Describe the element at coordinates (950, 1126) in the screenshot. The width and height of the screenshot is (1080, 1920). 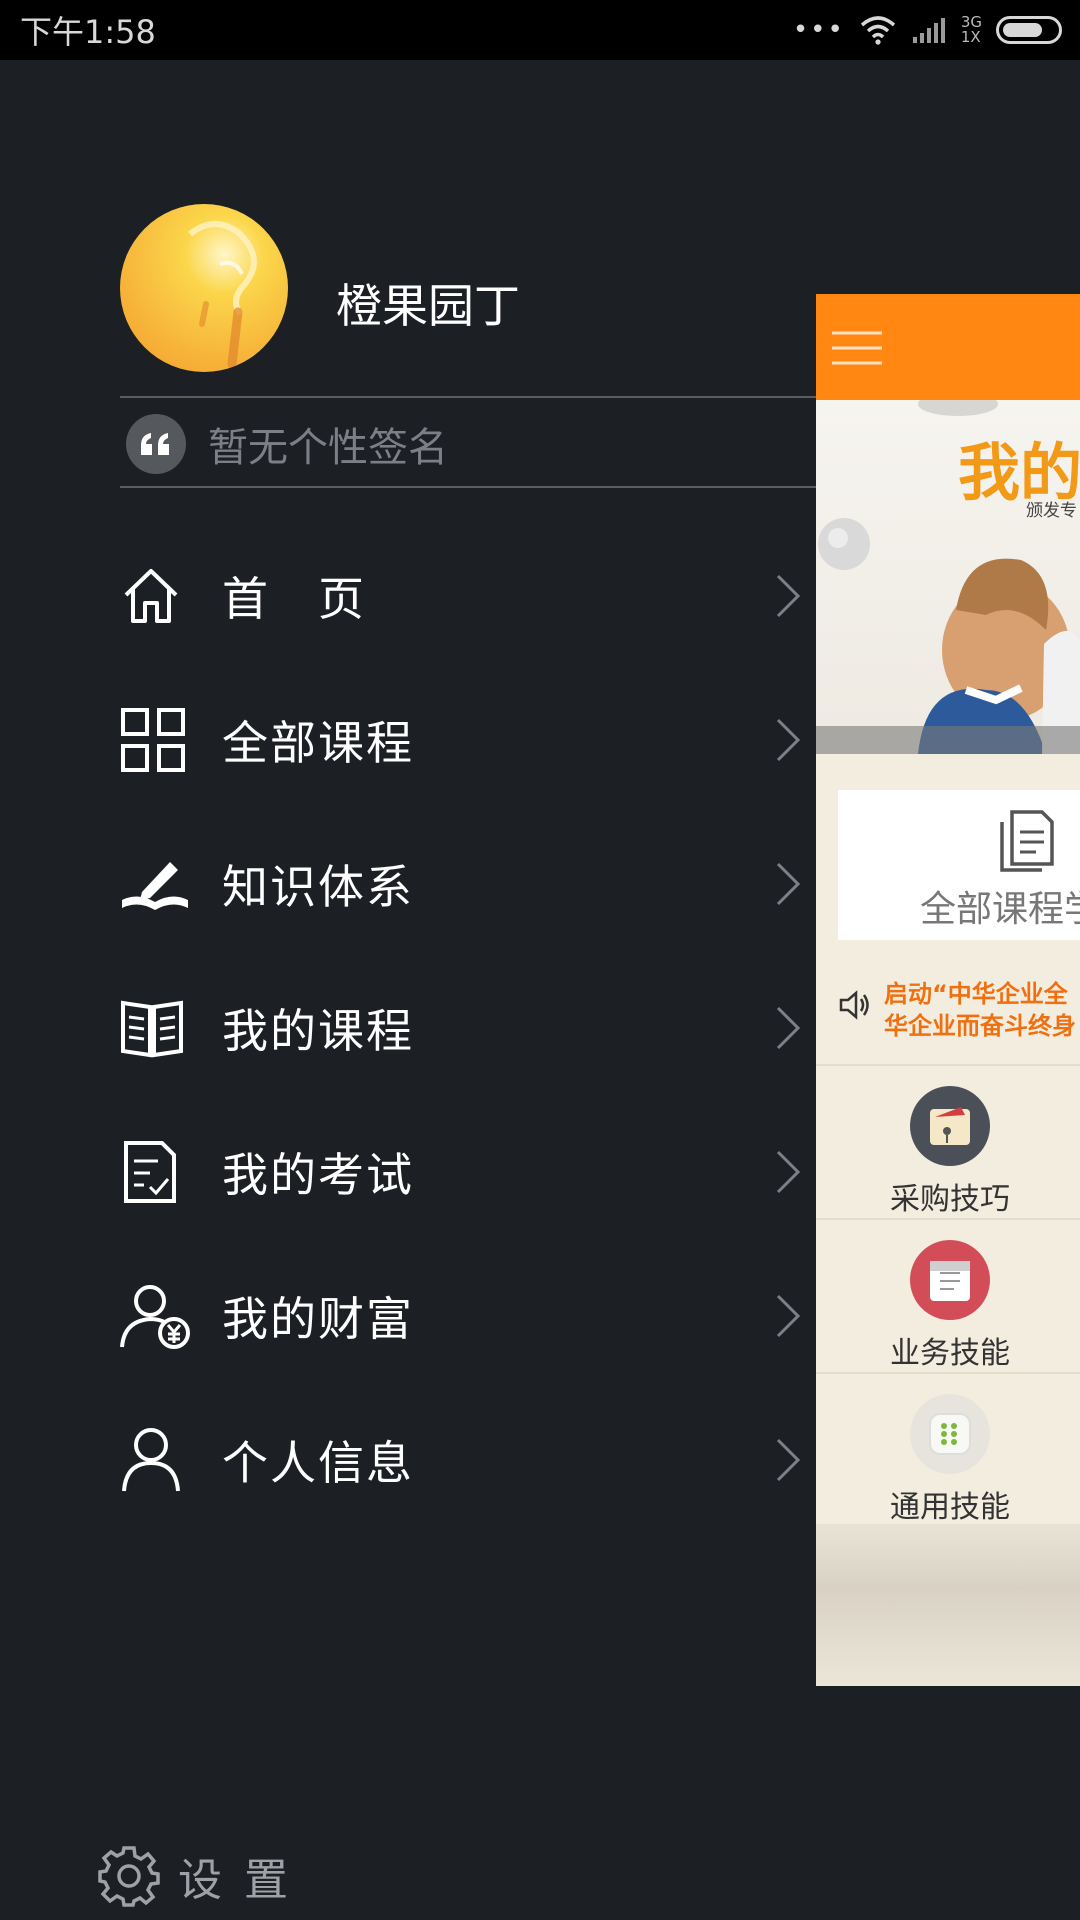
I see `shopping-bag-icon` at that location.